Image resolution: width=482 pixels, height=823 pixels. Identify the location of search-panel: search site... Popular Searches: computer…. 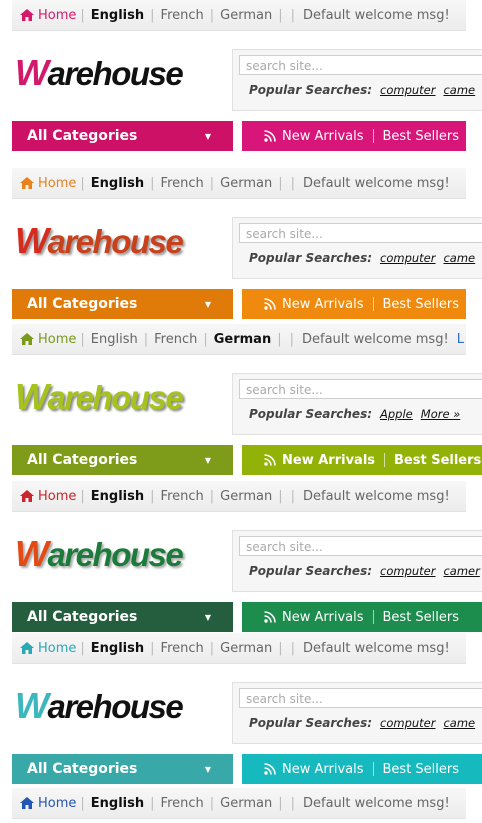
(357, 80).